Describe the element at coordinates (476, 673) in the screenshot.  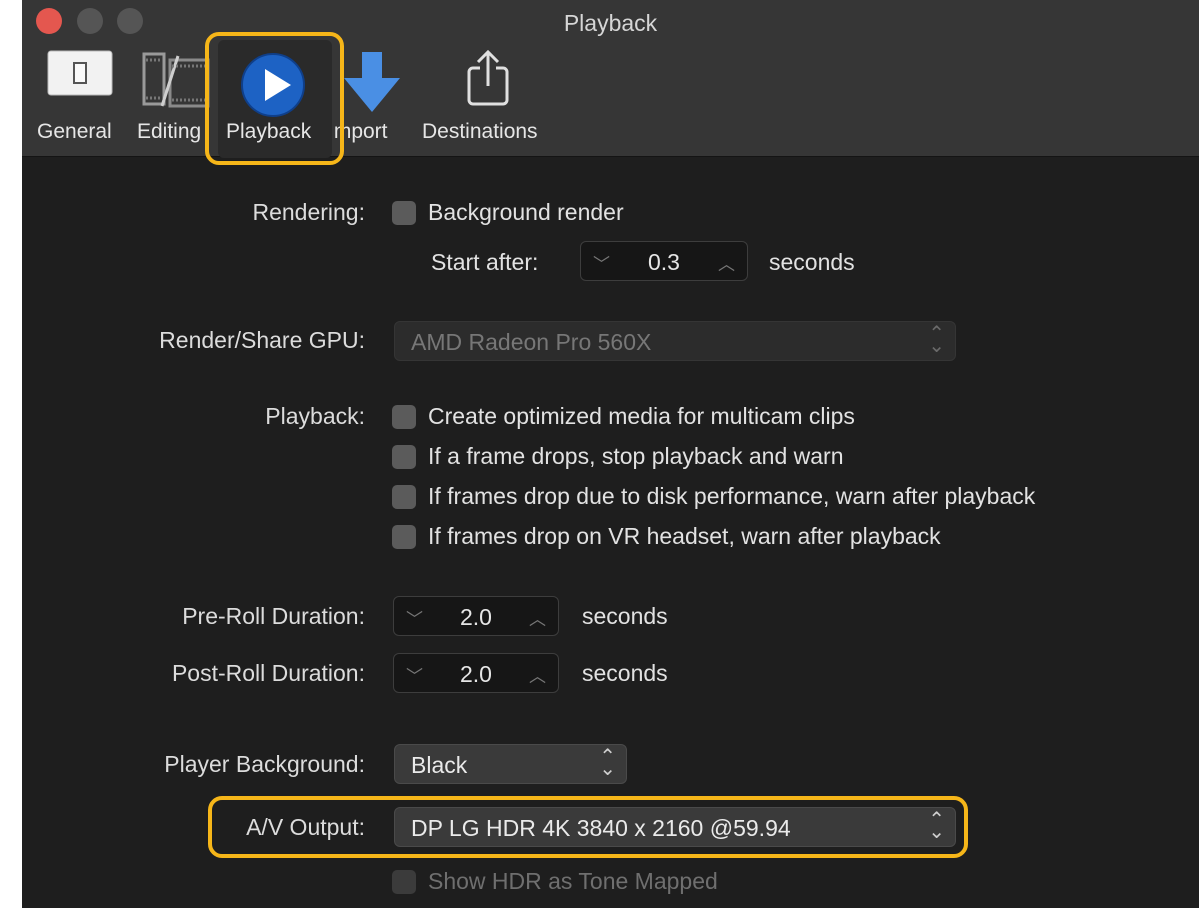
I see `postroll-stepper: ﹀ 2.0 ︿` at that location.